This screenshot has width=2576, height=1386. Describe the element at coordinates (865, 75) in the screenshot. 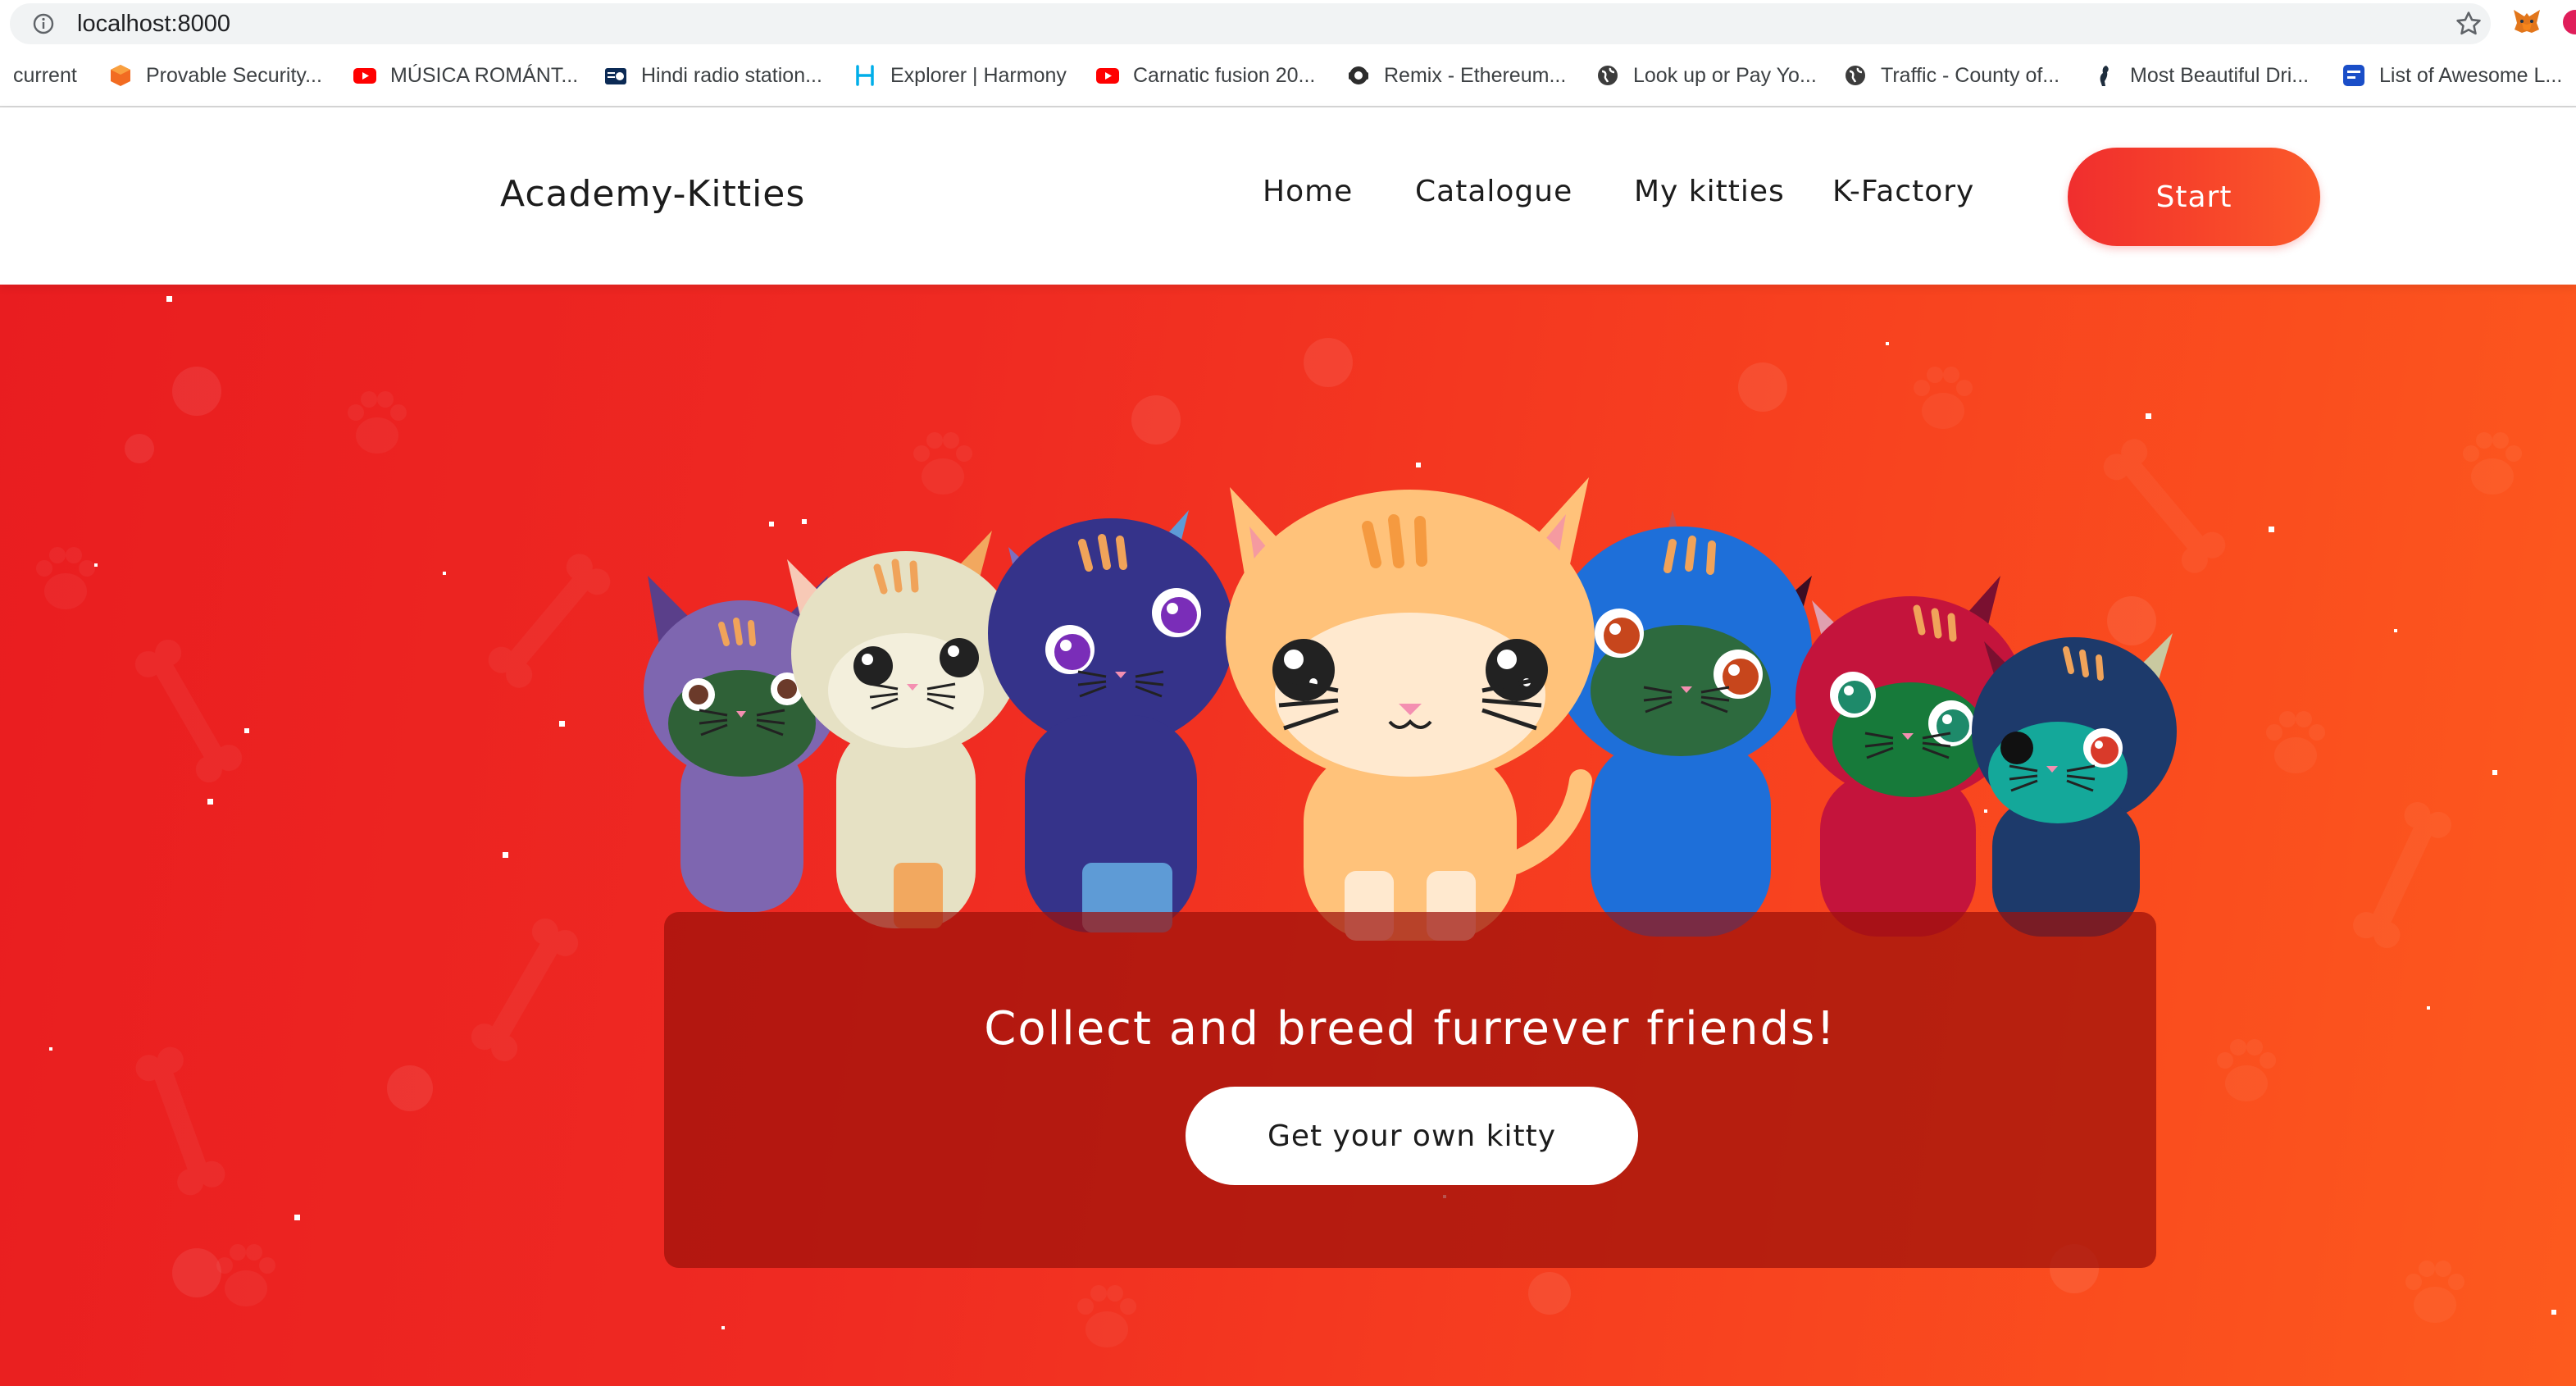

I see `harmony-icon` at that location.